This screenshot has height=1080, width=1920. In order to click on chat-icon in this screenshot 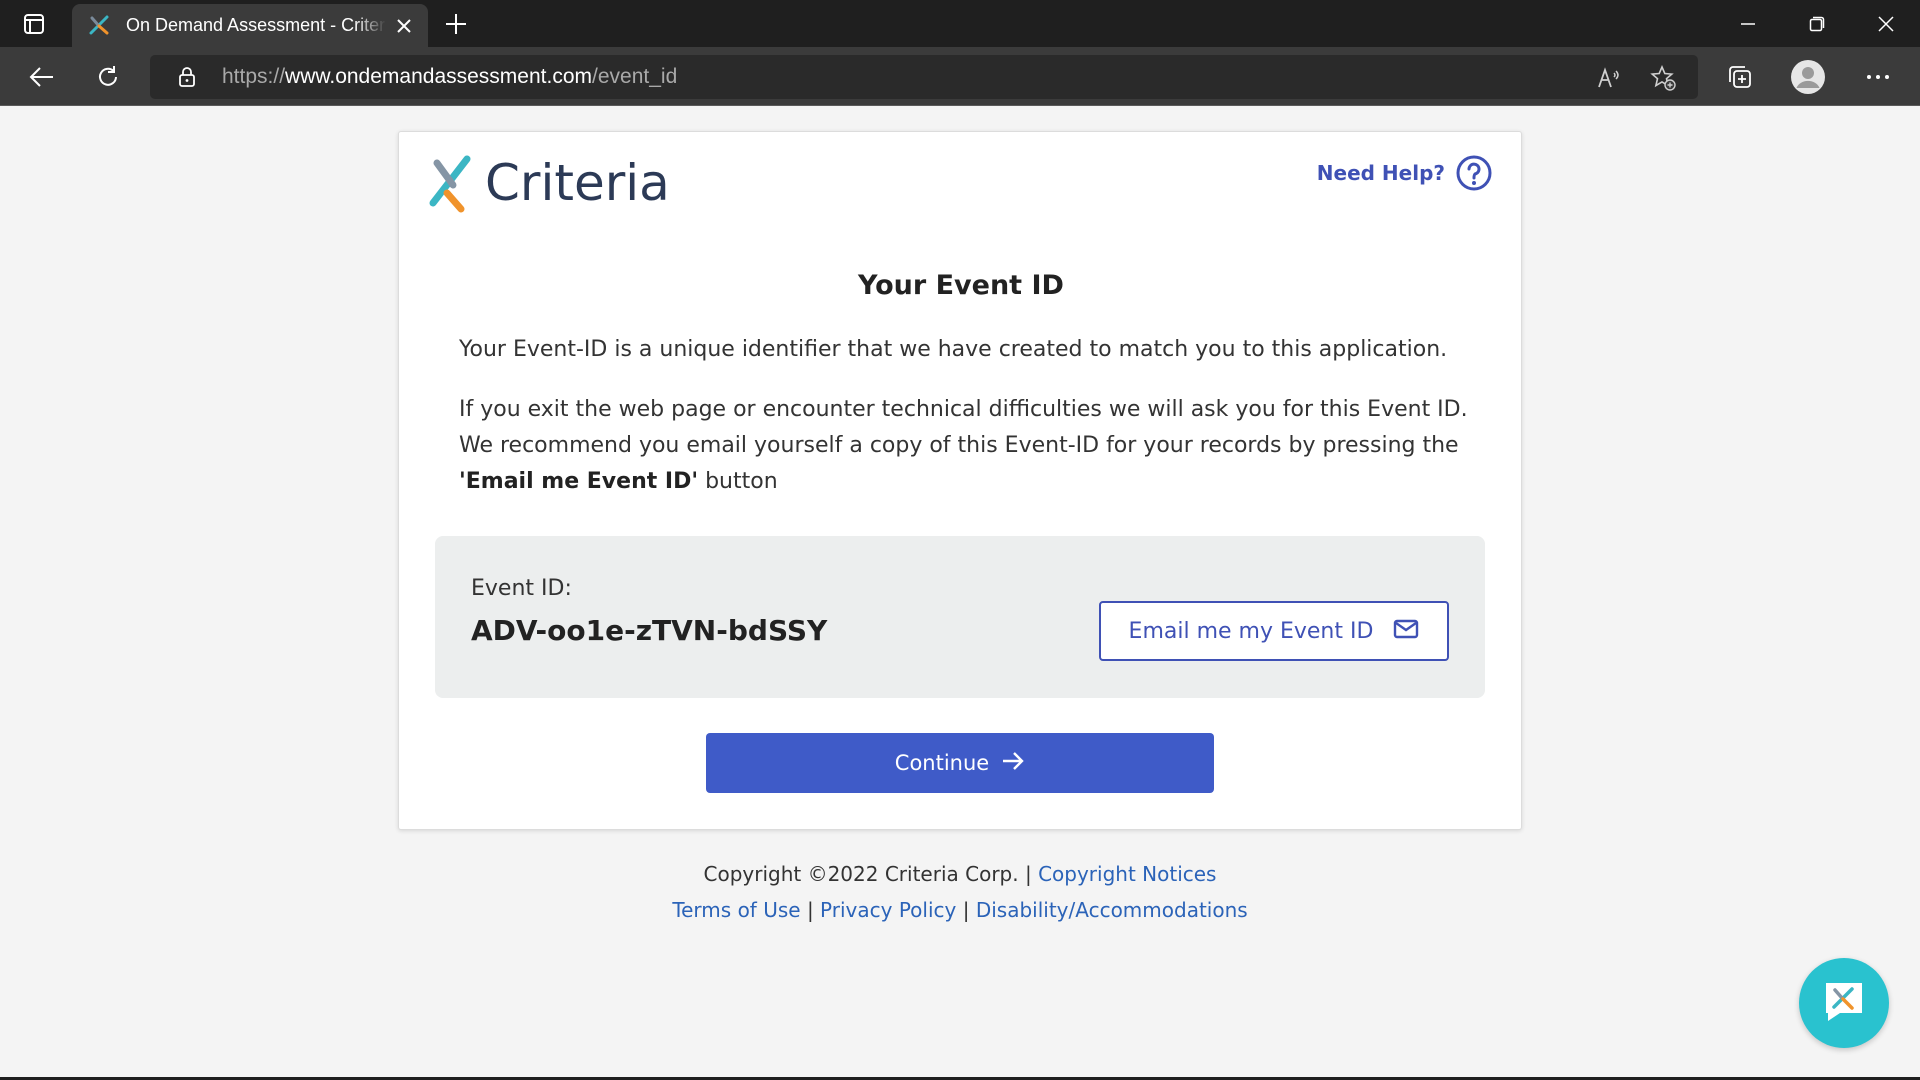, I will do `click(1844, 1003)`.